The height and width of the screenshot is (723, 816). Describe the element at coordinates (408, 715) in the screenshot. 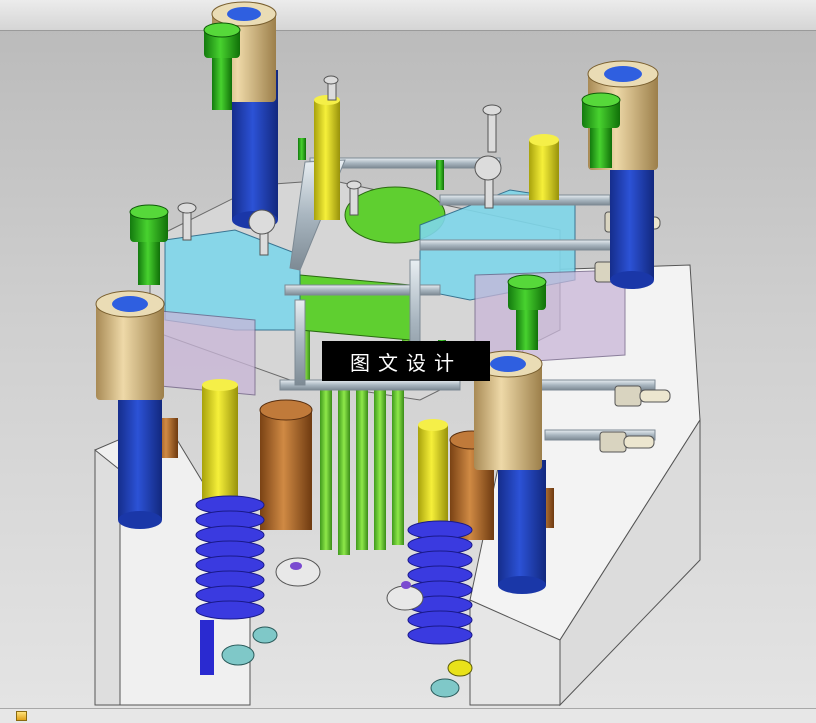

I see `status-bar` at that location.